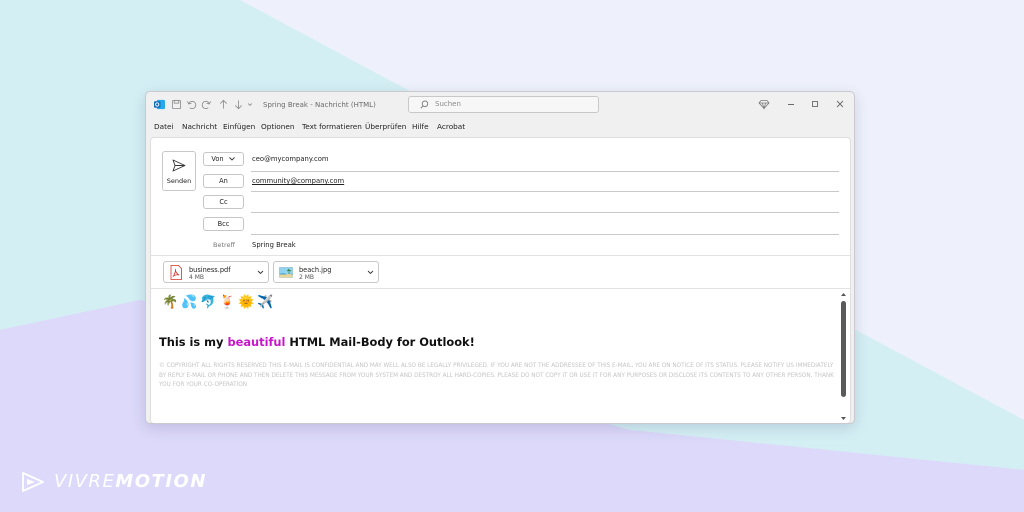 This screenshot has width=1024, height=512. I want to click on menu-einfuegen: Einfügen, so click(239, 126).